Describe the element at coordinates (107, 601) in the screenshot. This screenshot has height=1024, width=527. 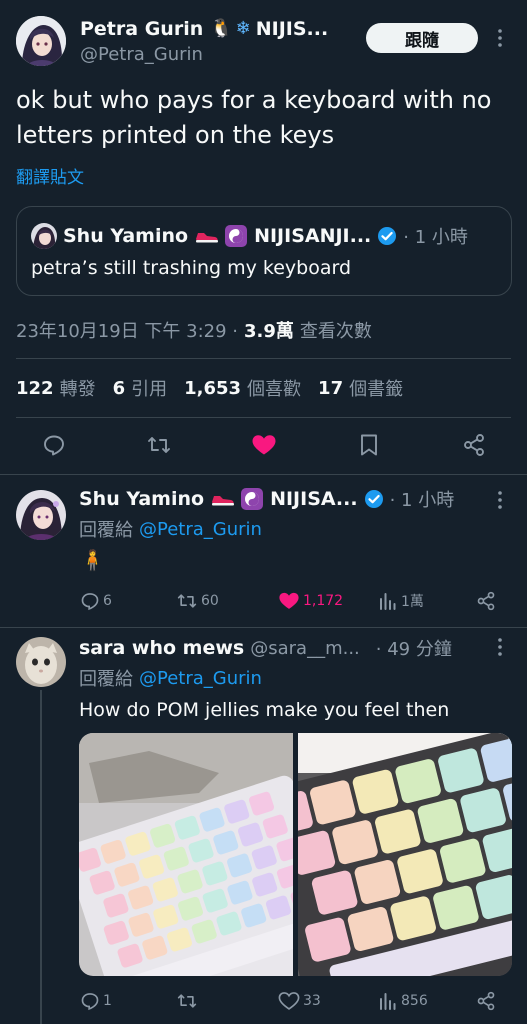
I see `reply1-replies-count: 6` at that location.